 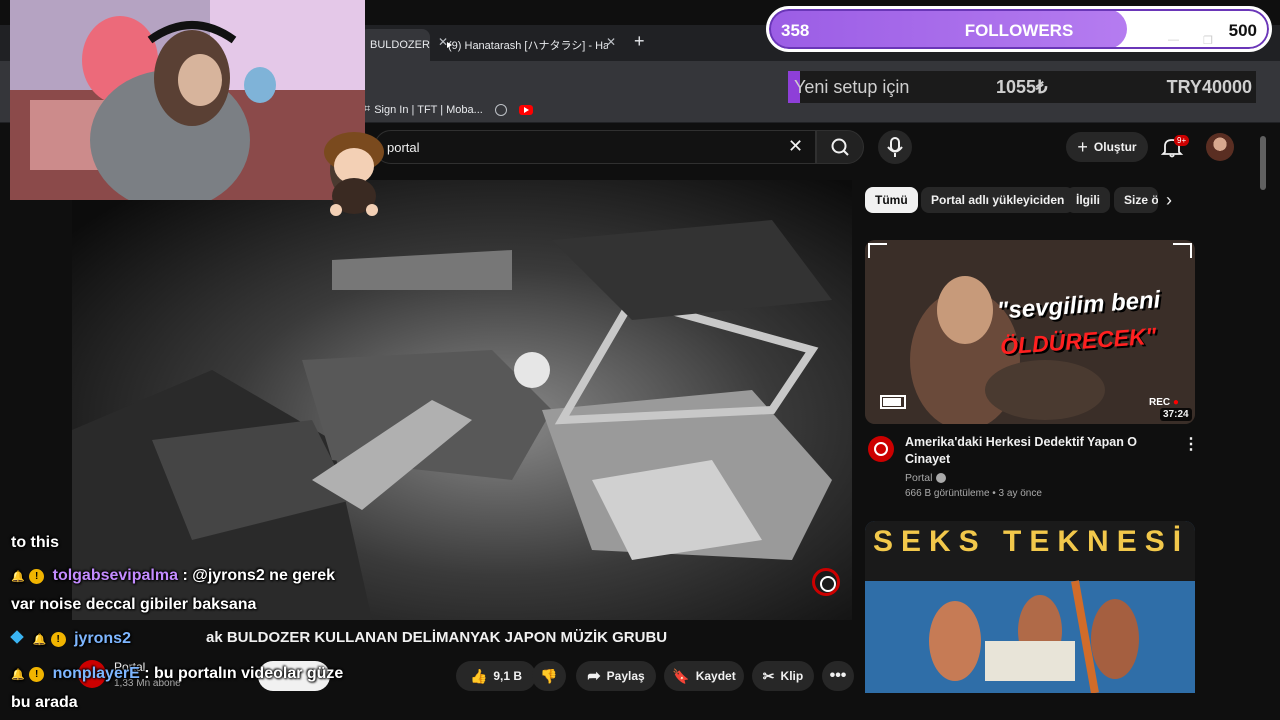 I want to click on chat-message: bu arada, so click(x=44, y=703).